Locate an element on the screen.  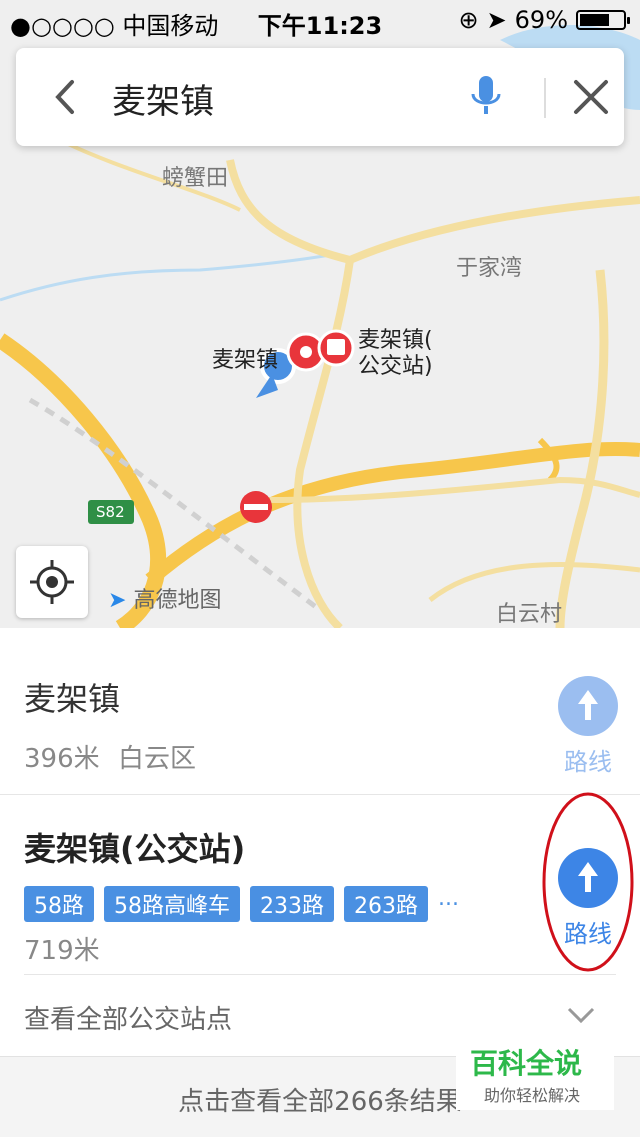
route-arrow-icon is located at coordinates (588, 705).